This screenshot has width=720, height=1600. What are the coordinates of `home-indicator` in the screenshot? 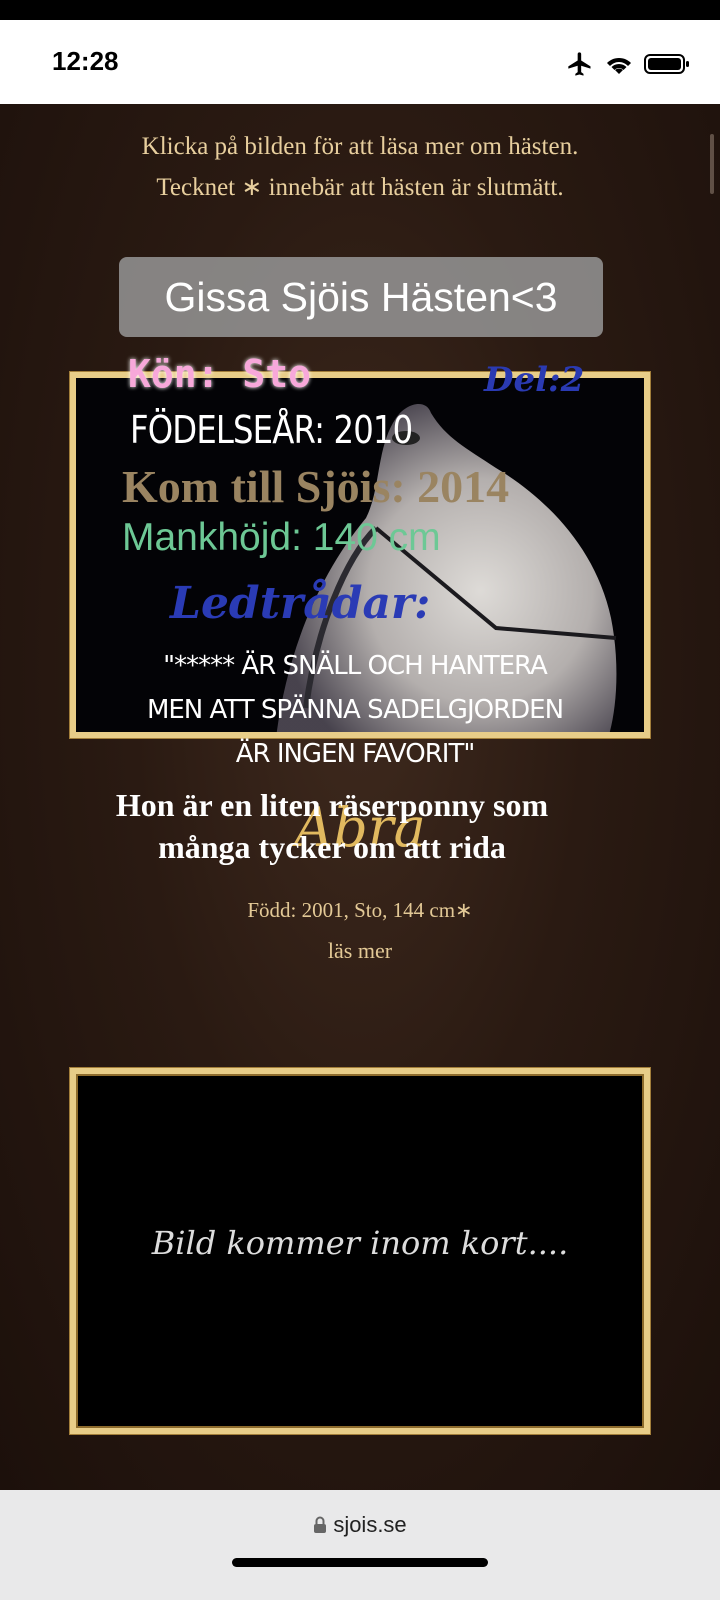 It's located at (360, 1562).